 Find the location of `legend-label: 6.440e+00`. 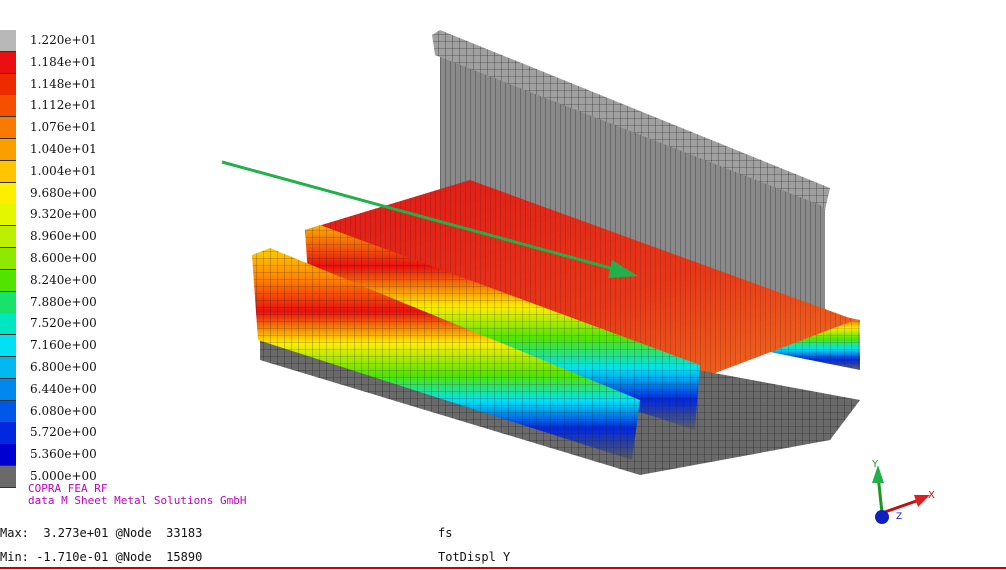

legend-label: 6.440e+00 is located at coordinates (63, 388).